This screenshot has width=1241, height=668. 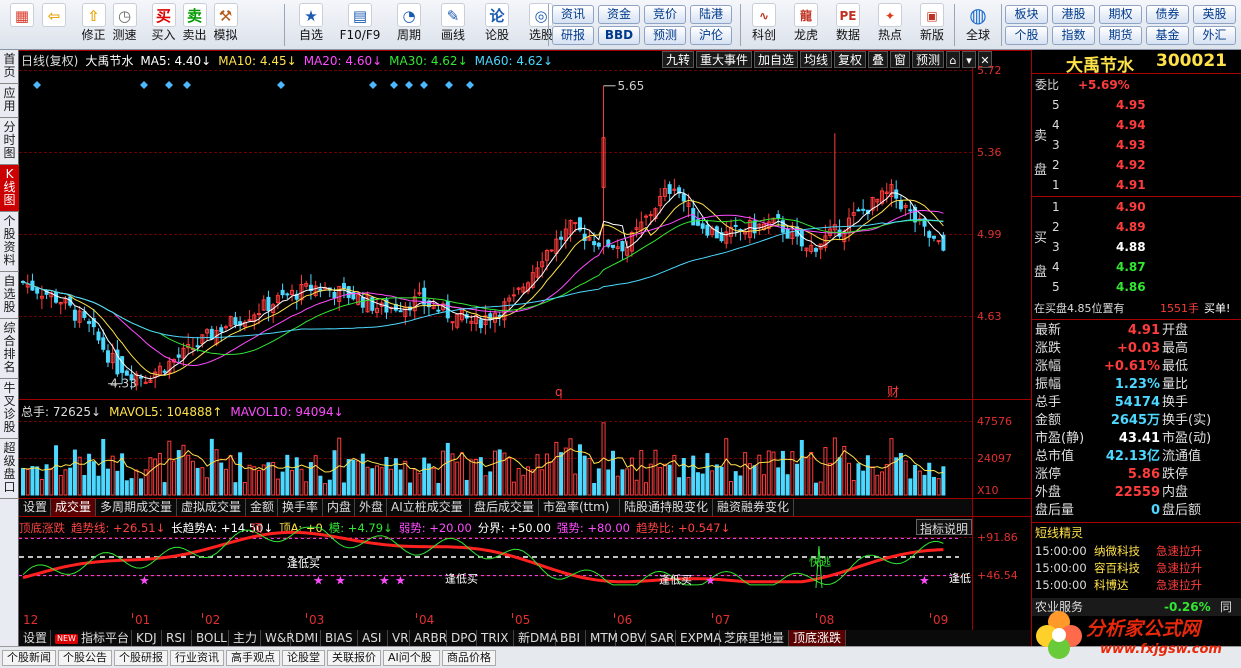 What do you see at coordinates (495, 448) in the screenshot?
I see `volume-plot` at bounding box center [495, 448].